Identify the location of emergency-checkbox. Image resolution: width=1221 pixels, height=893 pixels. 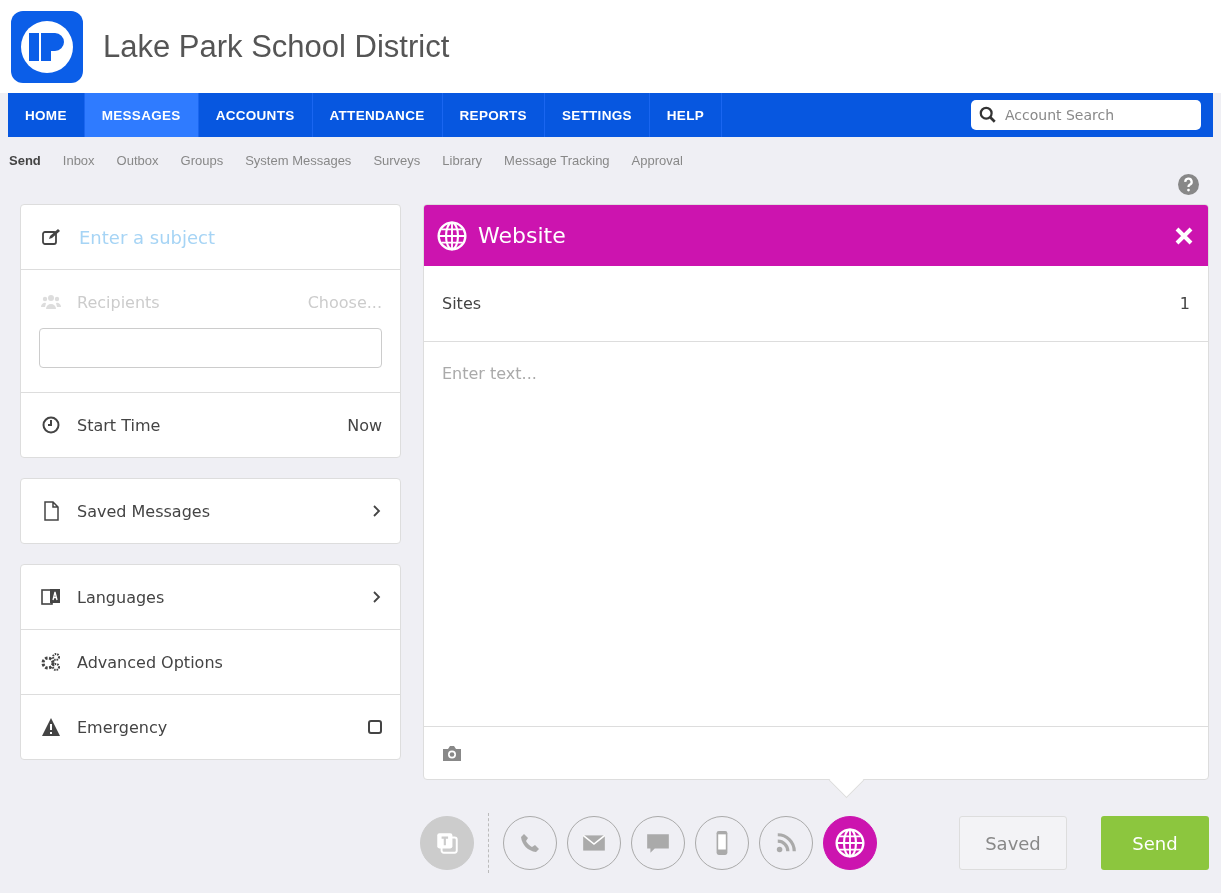
(375, 727).